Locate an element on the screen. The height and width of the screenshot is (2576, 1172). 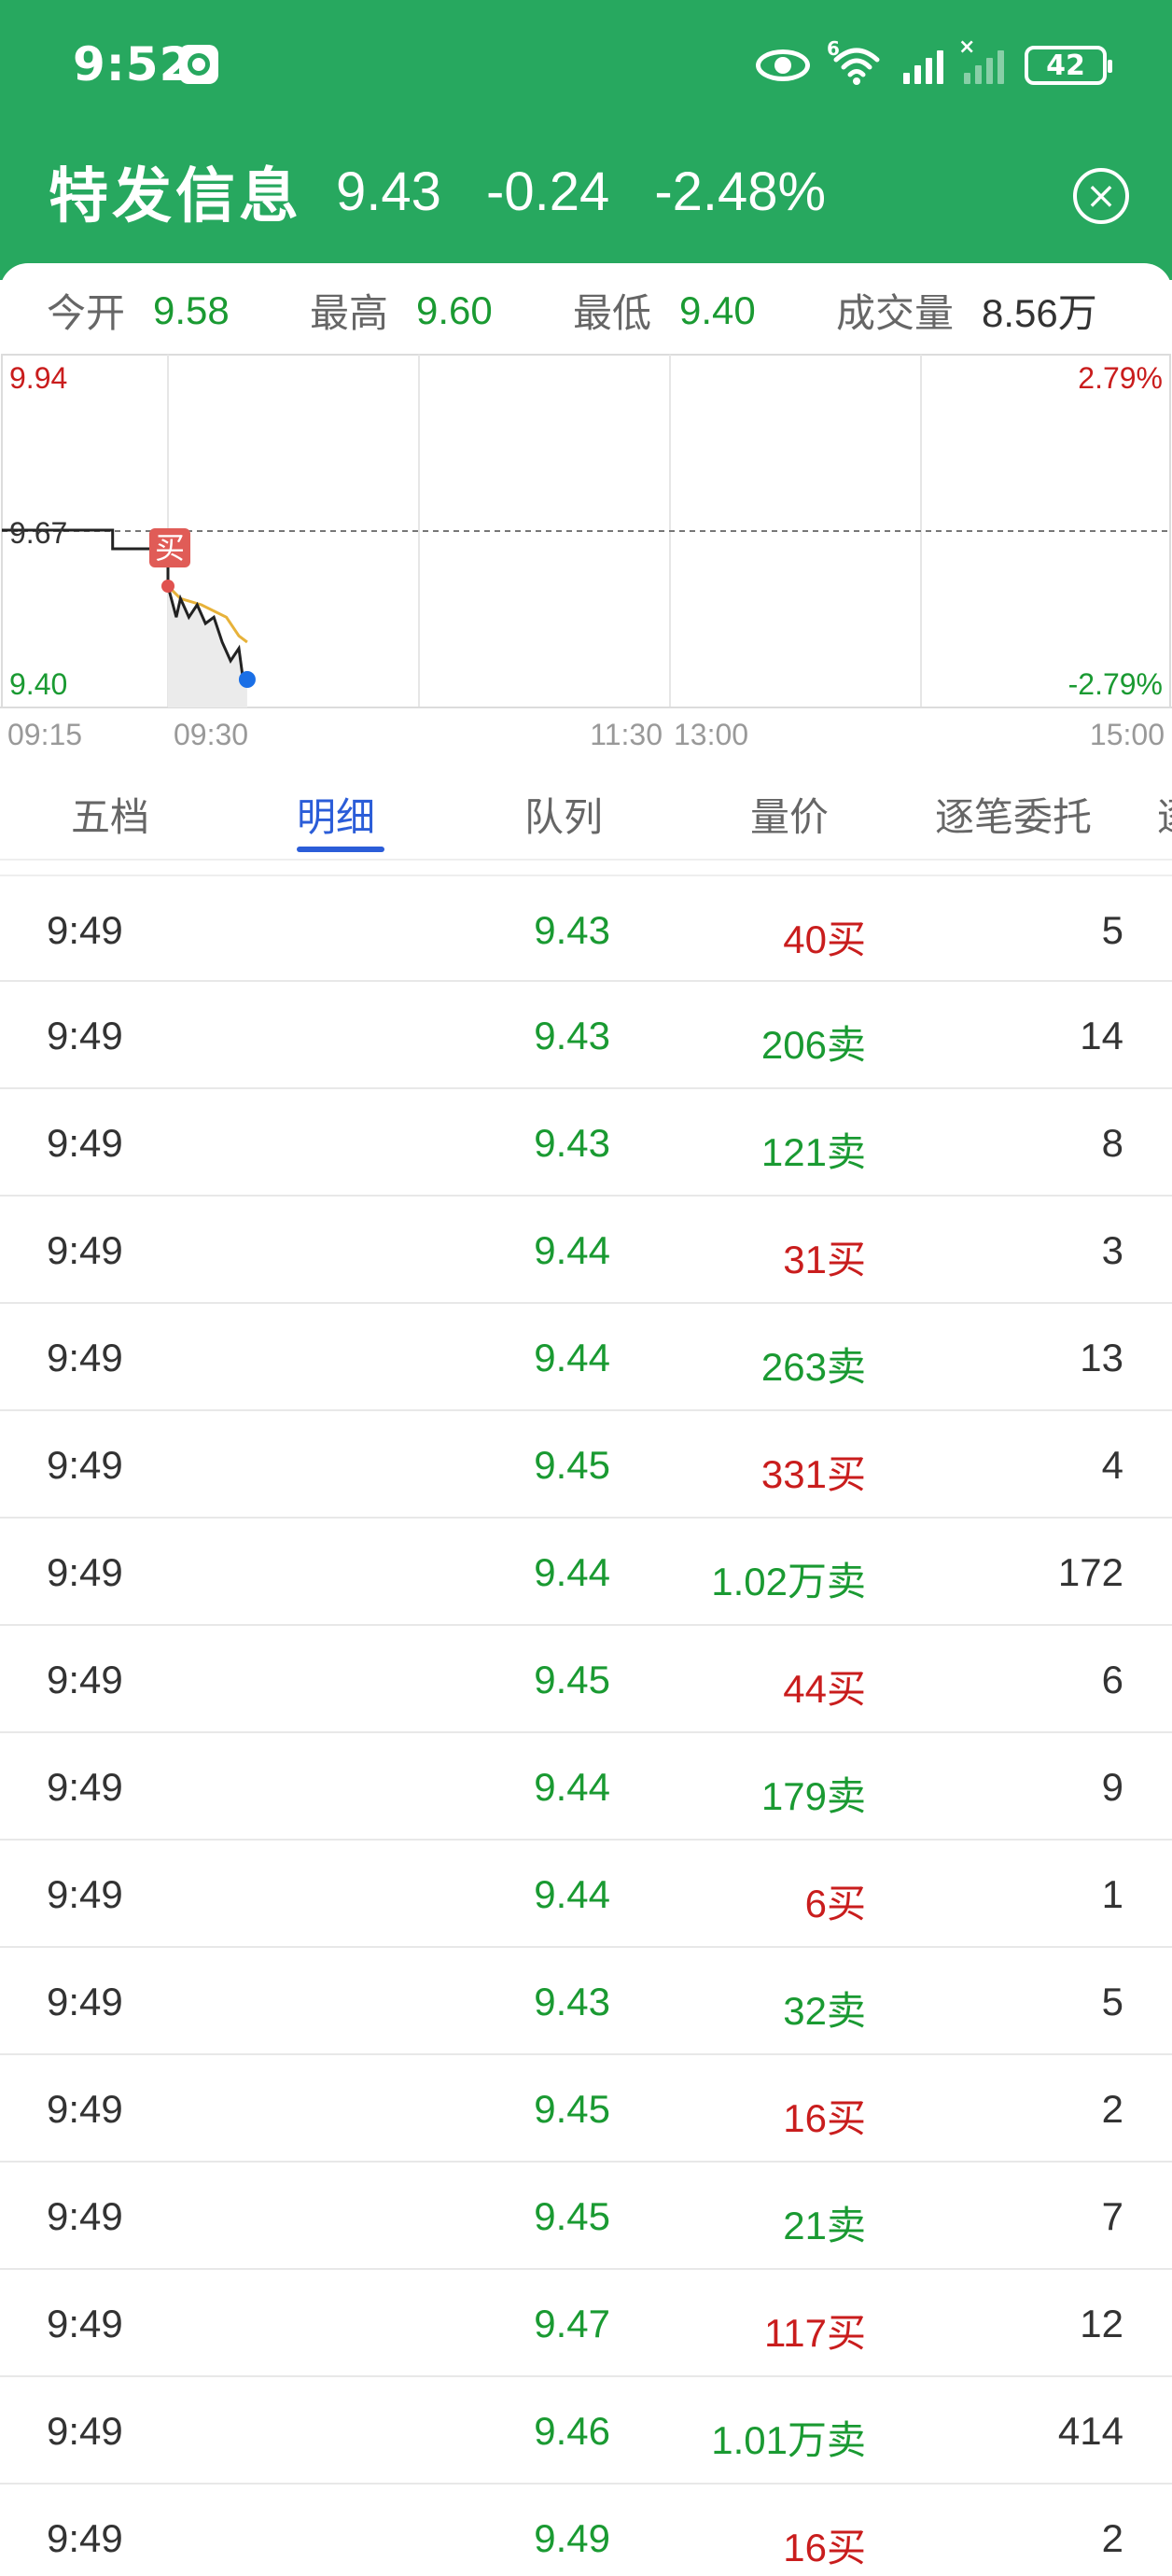
table-row: 9:49 9.44 1.02万卖 172 is located at coordinates (586, 1572).